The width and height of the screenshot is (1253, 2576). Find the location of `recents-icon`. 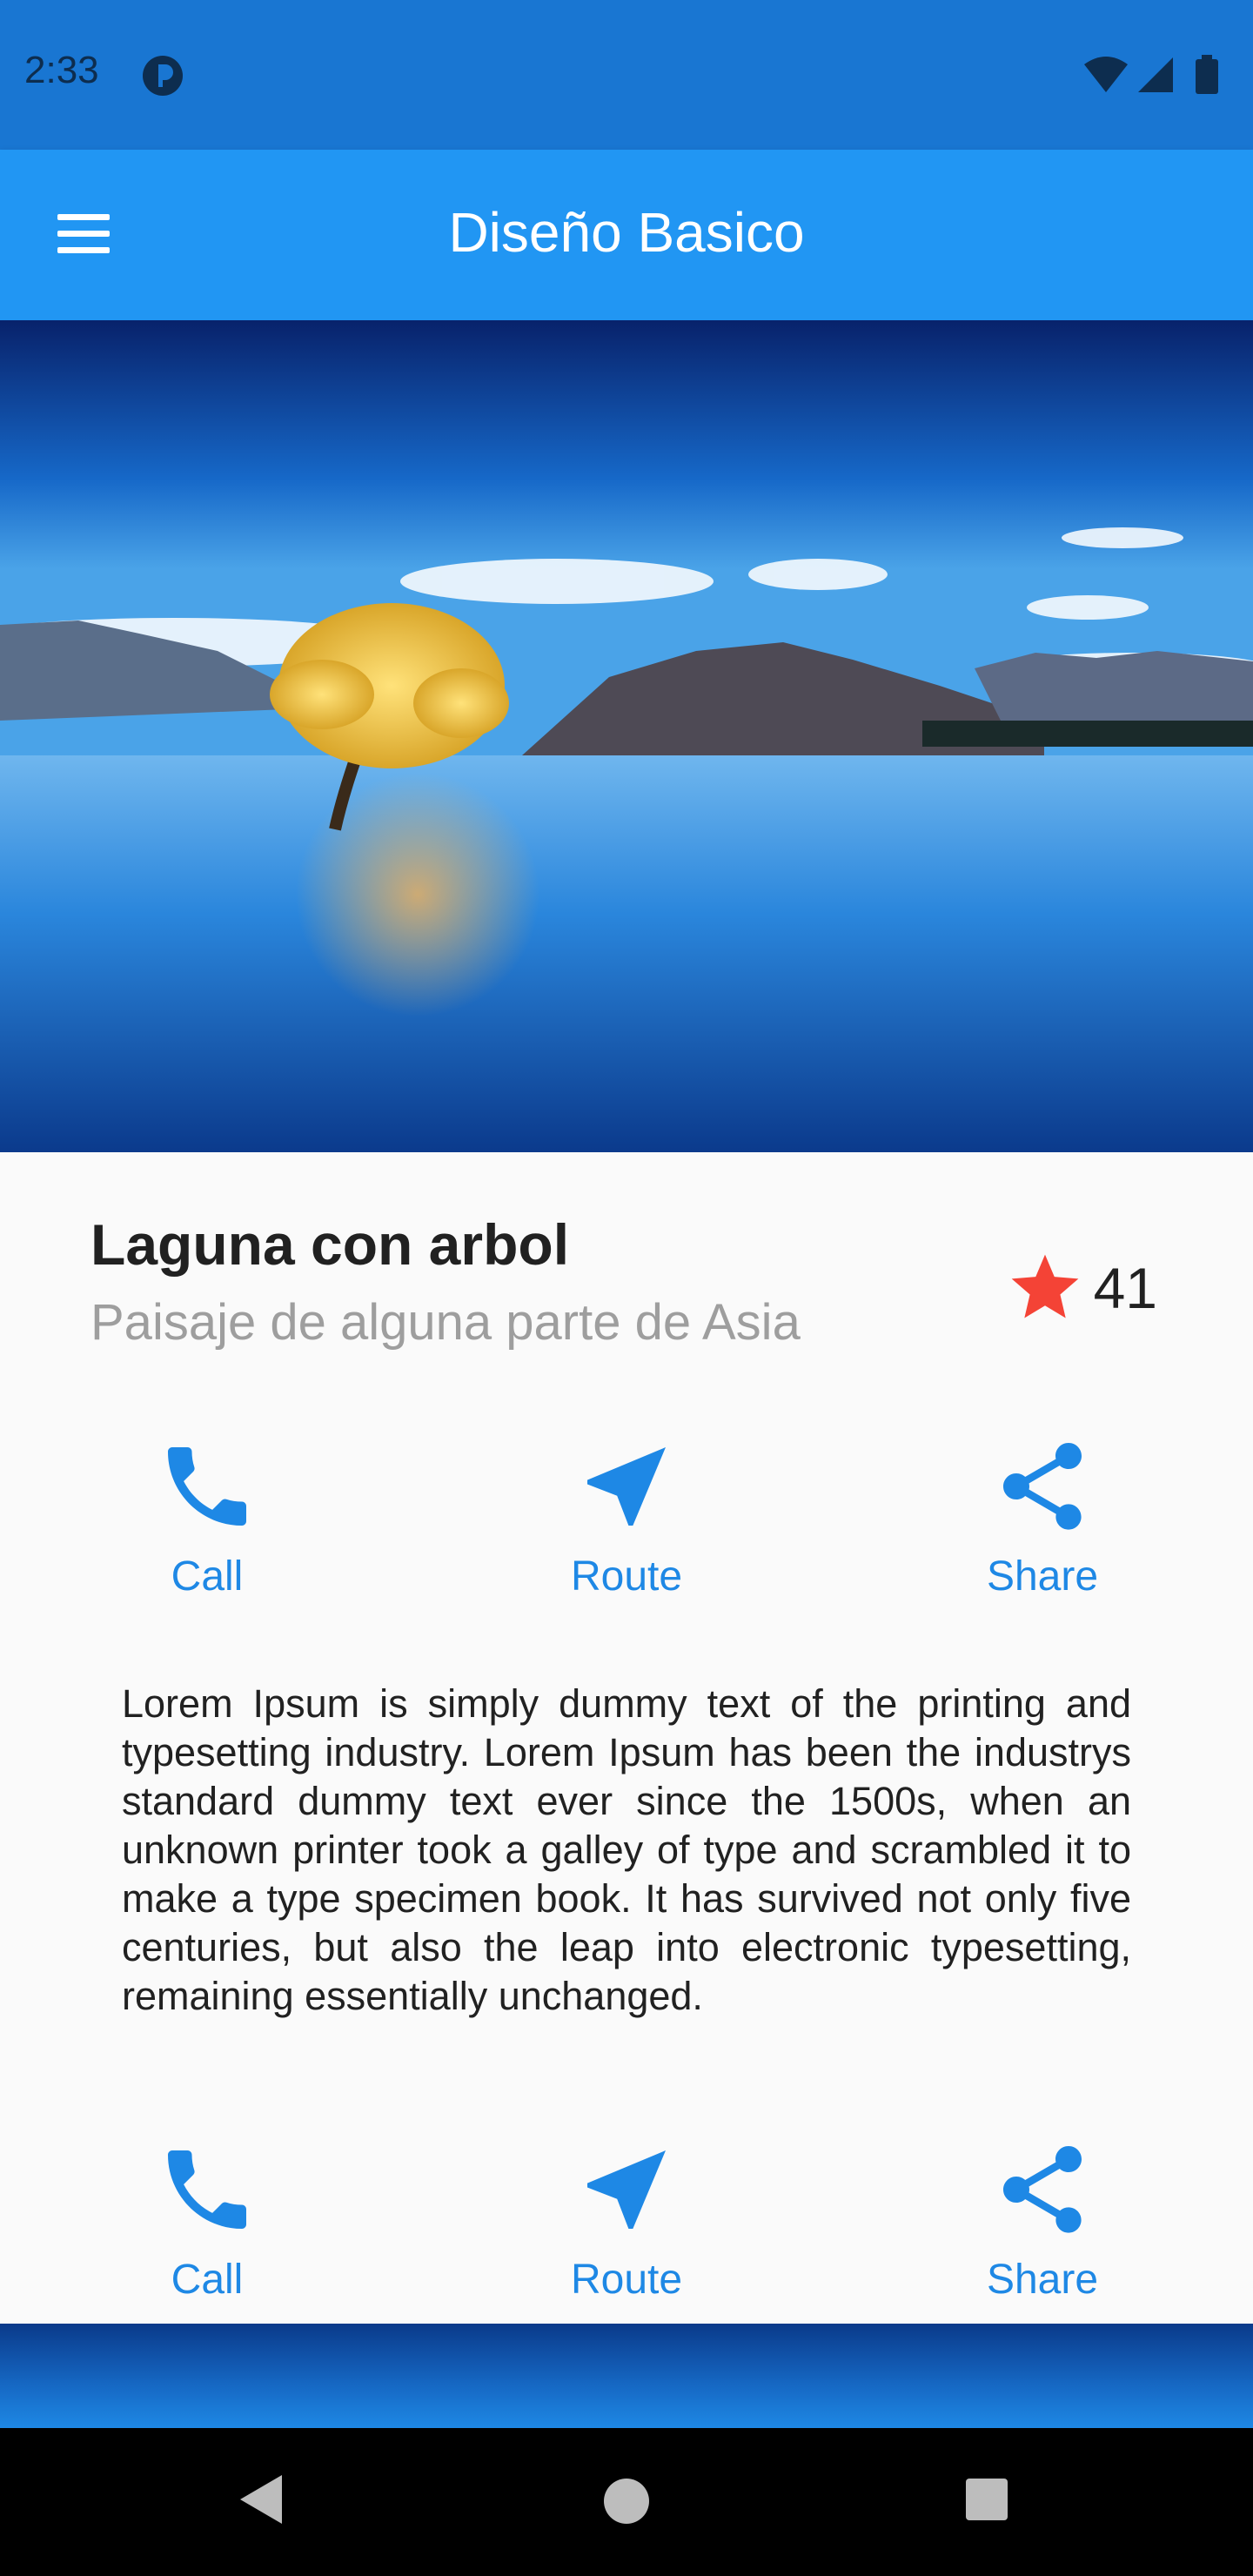

recents-icon is located at coordinates (986, 2499).